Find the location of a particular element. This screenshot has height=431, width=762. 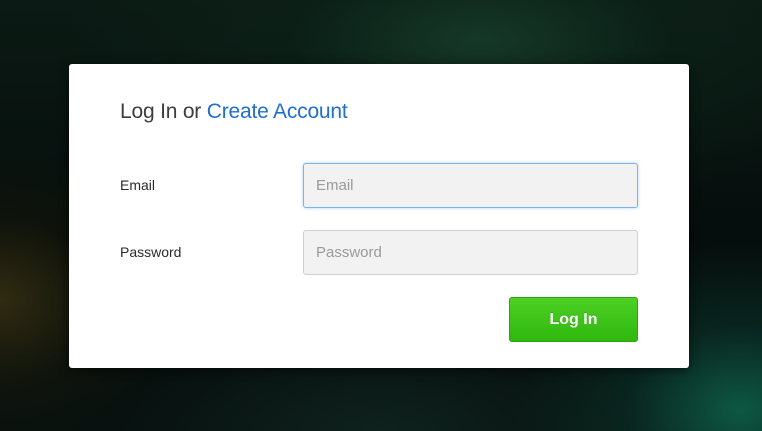

password-label: Password is located at coordinates (151, 252).